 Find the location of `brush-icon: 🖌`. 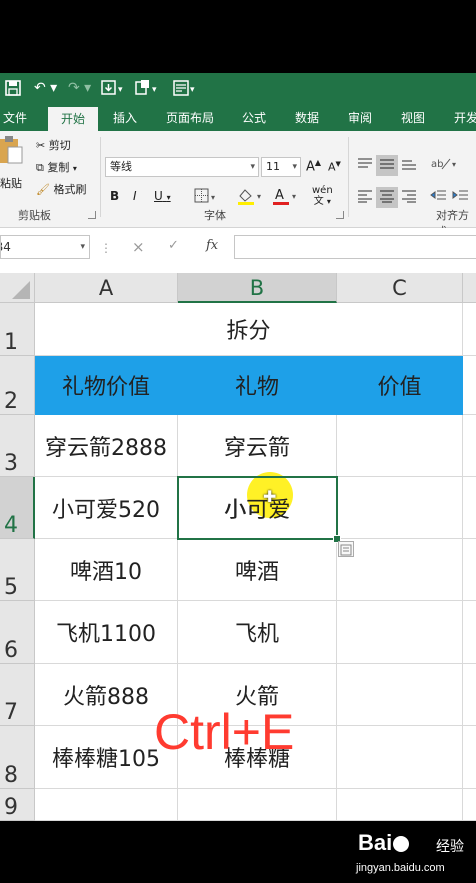

brush-icon: 🖌 is located at coordinates (43, 189).